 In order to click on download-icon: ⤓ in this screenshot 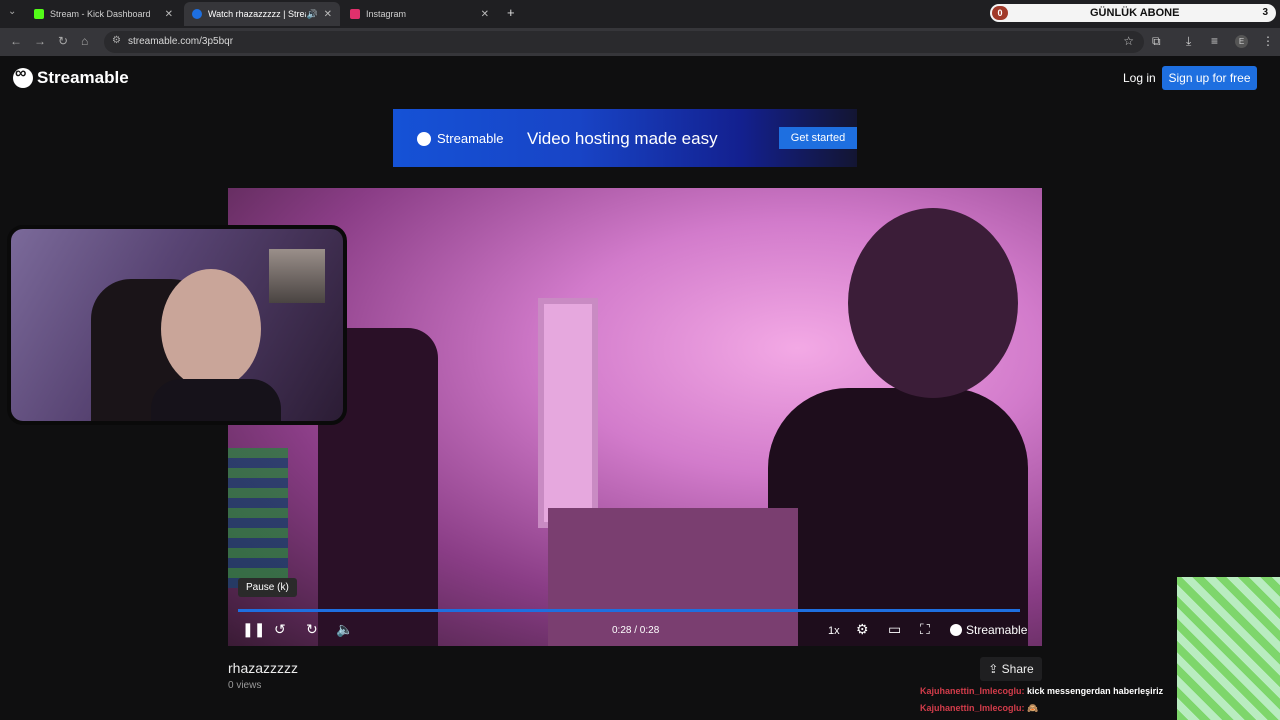, I will do `click(1188, 41)`.